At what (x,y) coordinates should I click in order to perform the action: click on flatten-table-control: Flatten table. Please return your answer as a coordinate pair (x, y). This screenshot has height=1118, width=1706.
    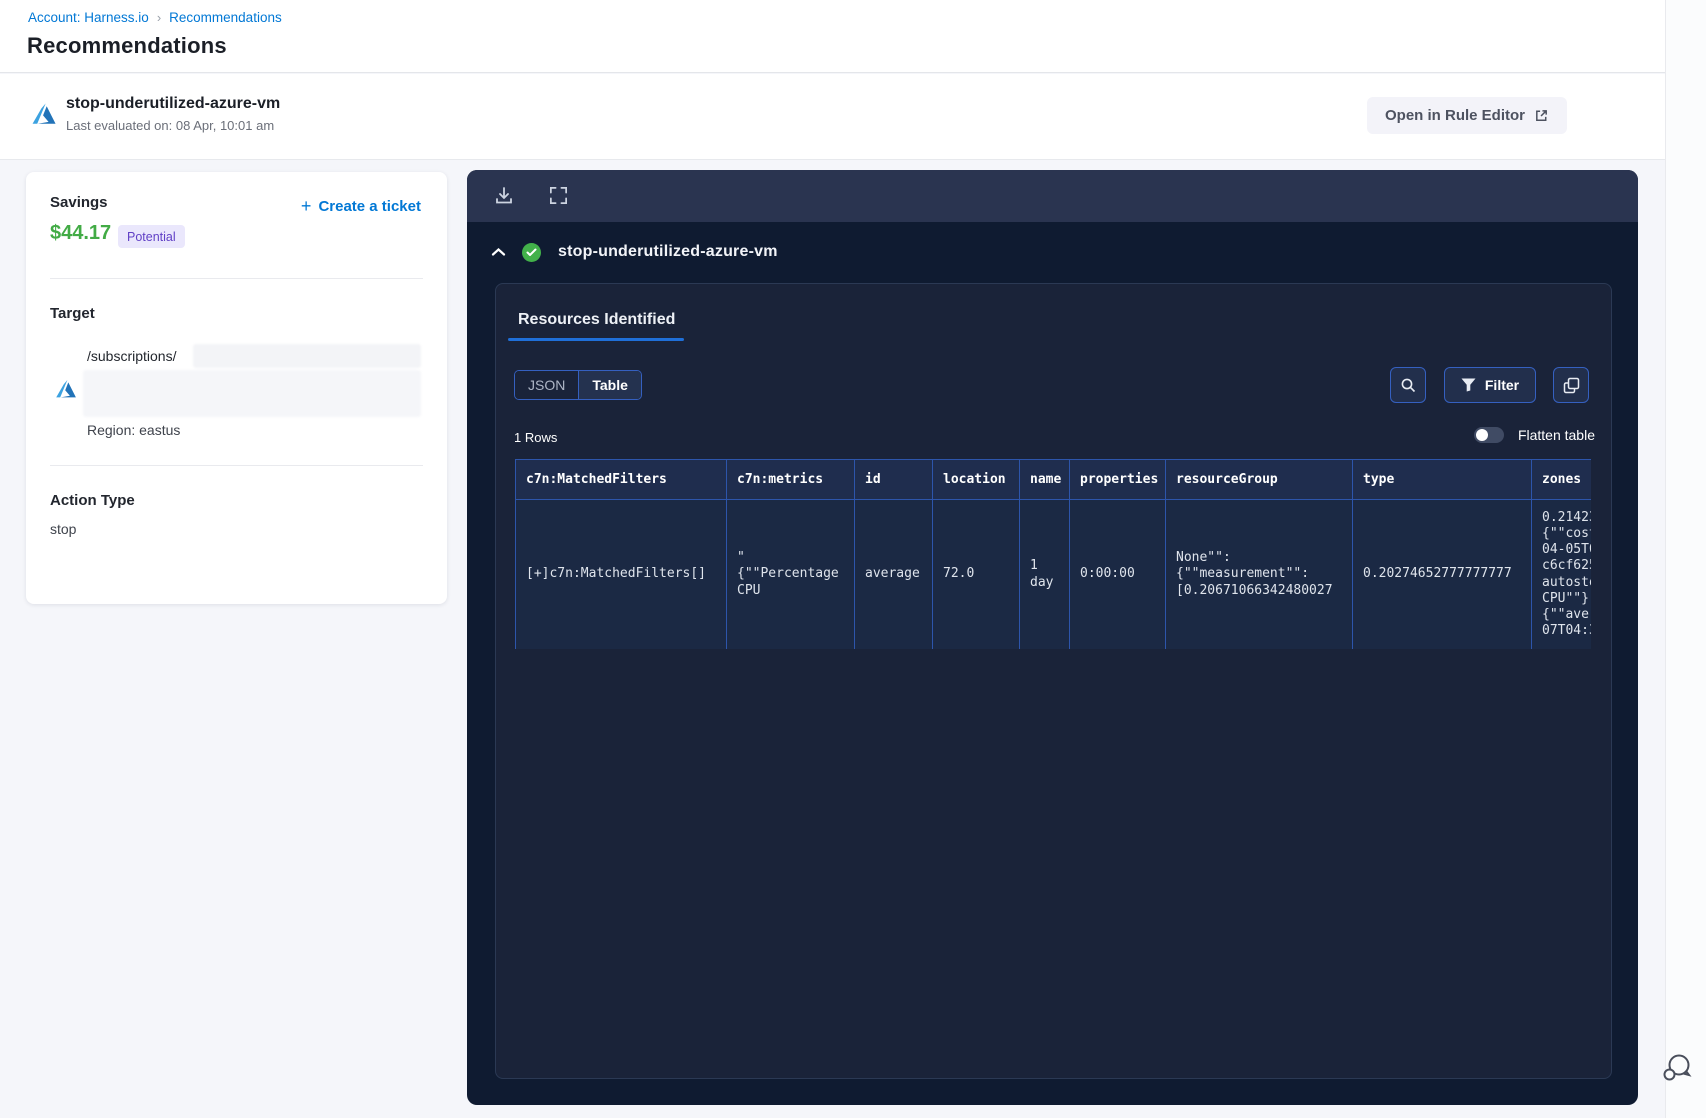
    Looking at the image, I should click on (1534, 435).